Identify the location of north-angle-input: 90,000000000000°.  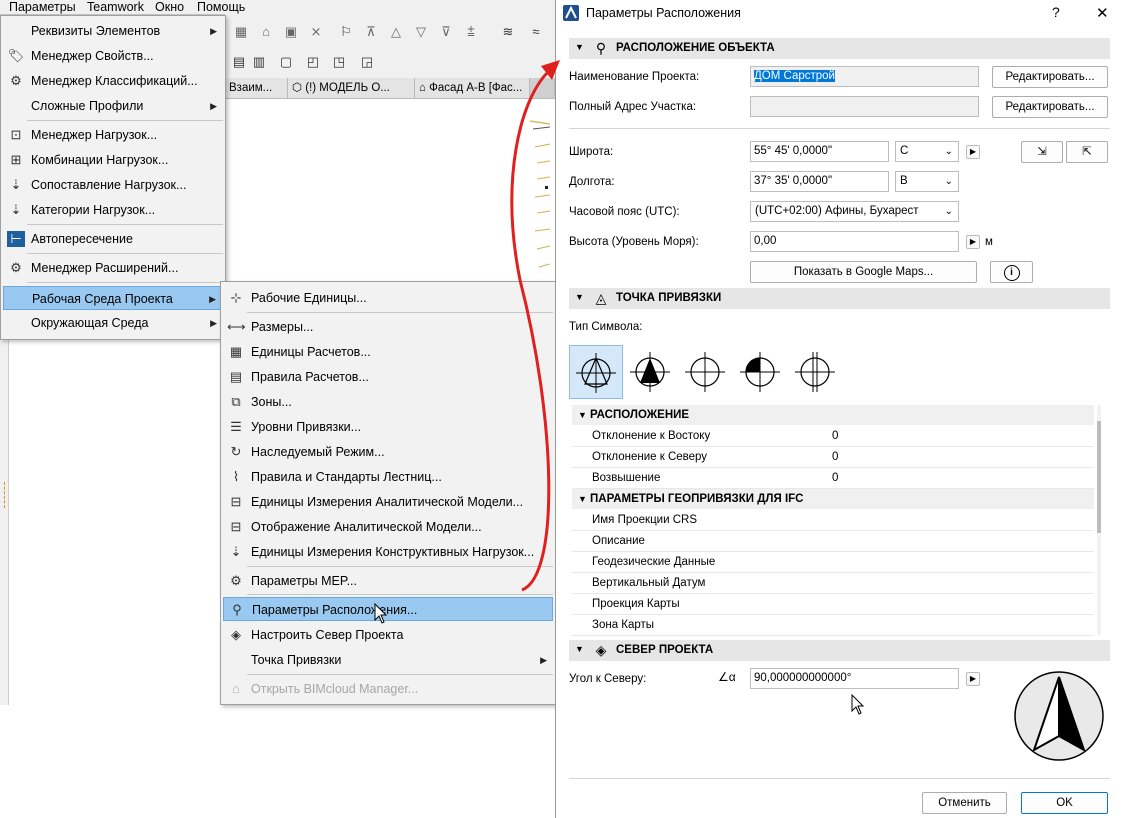
(854, 678).